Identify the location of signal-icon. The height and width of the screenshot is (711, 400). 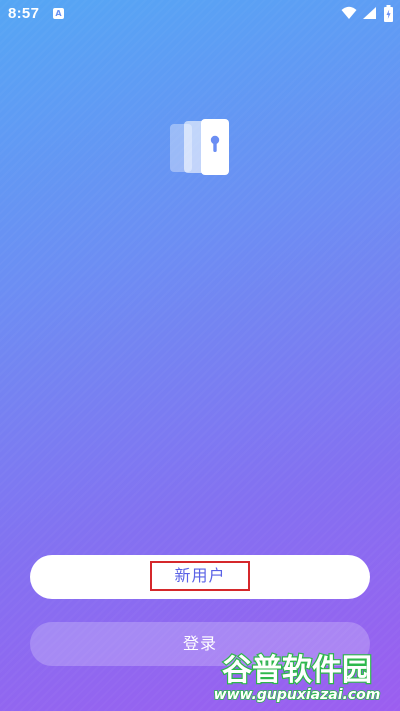
(369, 13).